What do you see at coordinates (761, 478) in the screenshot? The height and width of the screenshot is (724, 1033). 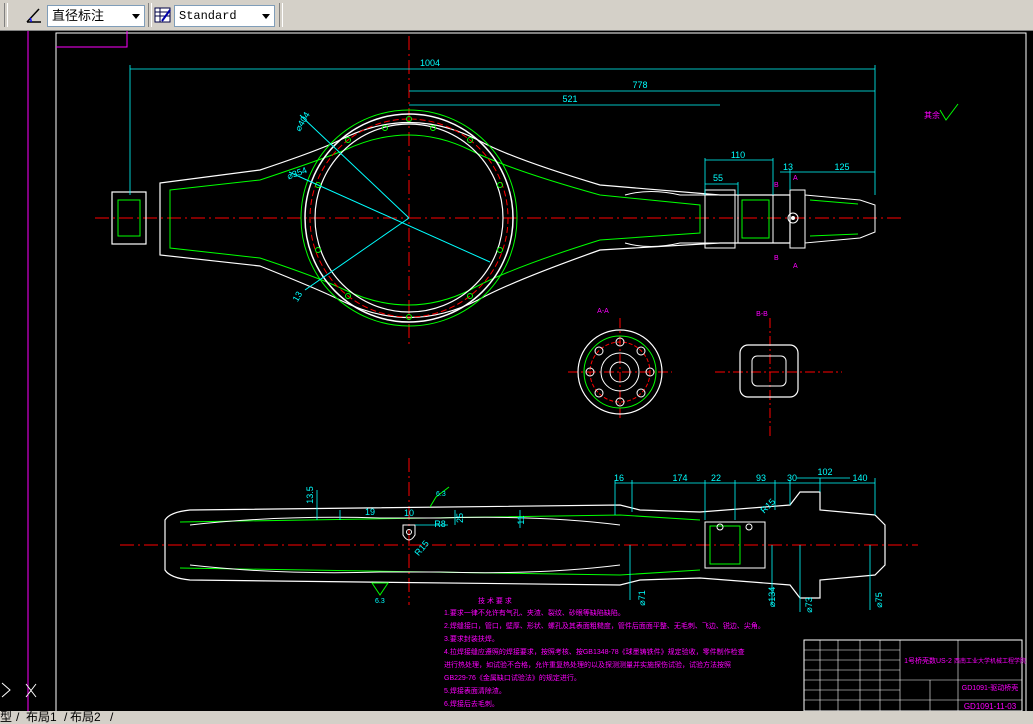 I see `dim-text: 93` at bounding box center [761, 478].